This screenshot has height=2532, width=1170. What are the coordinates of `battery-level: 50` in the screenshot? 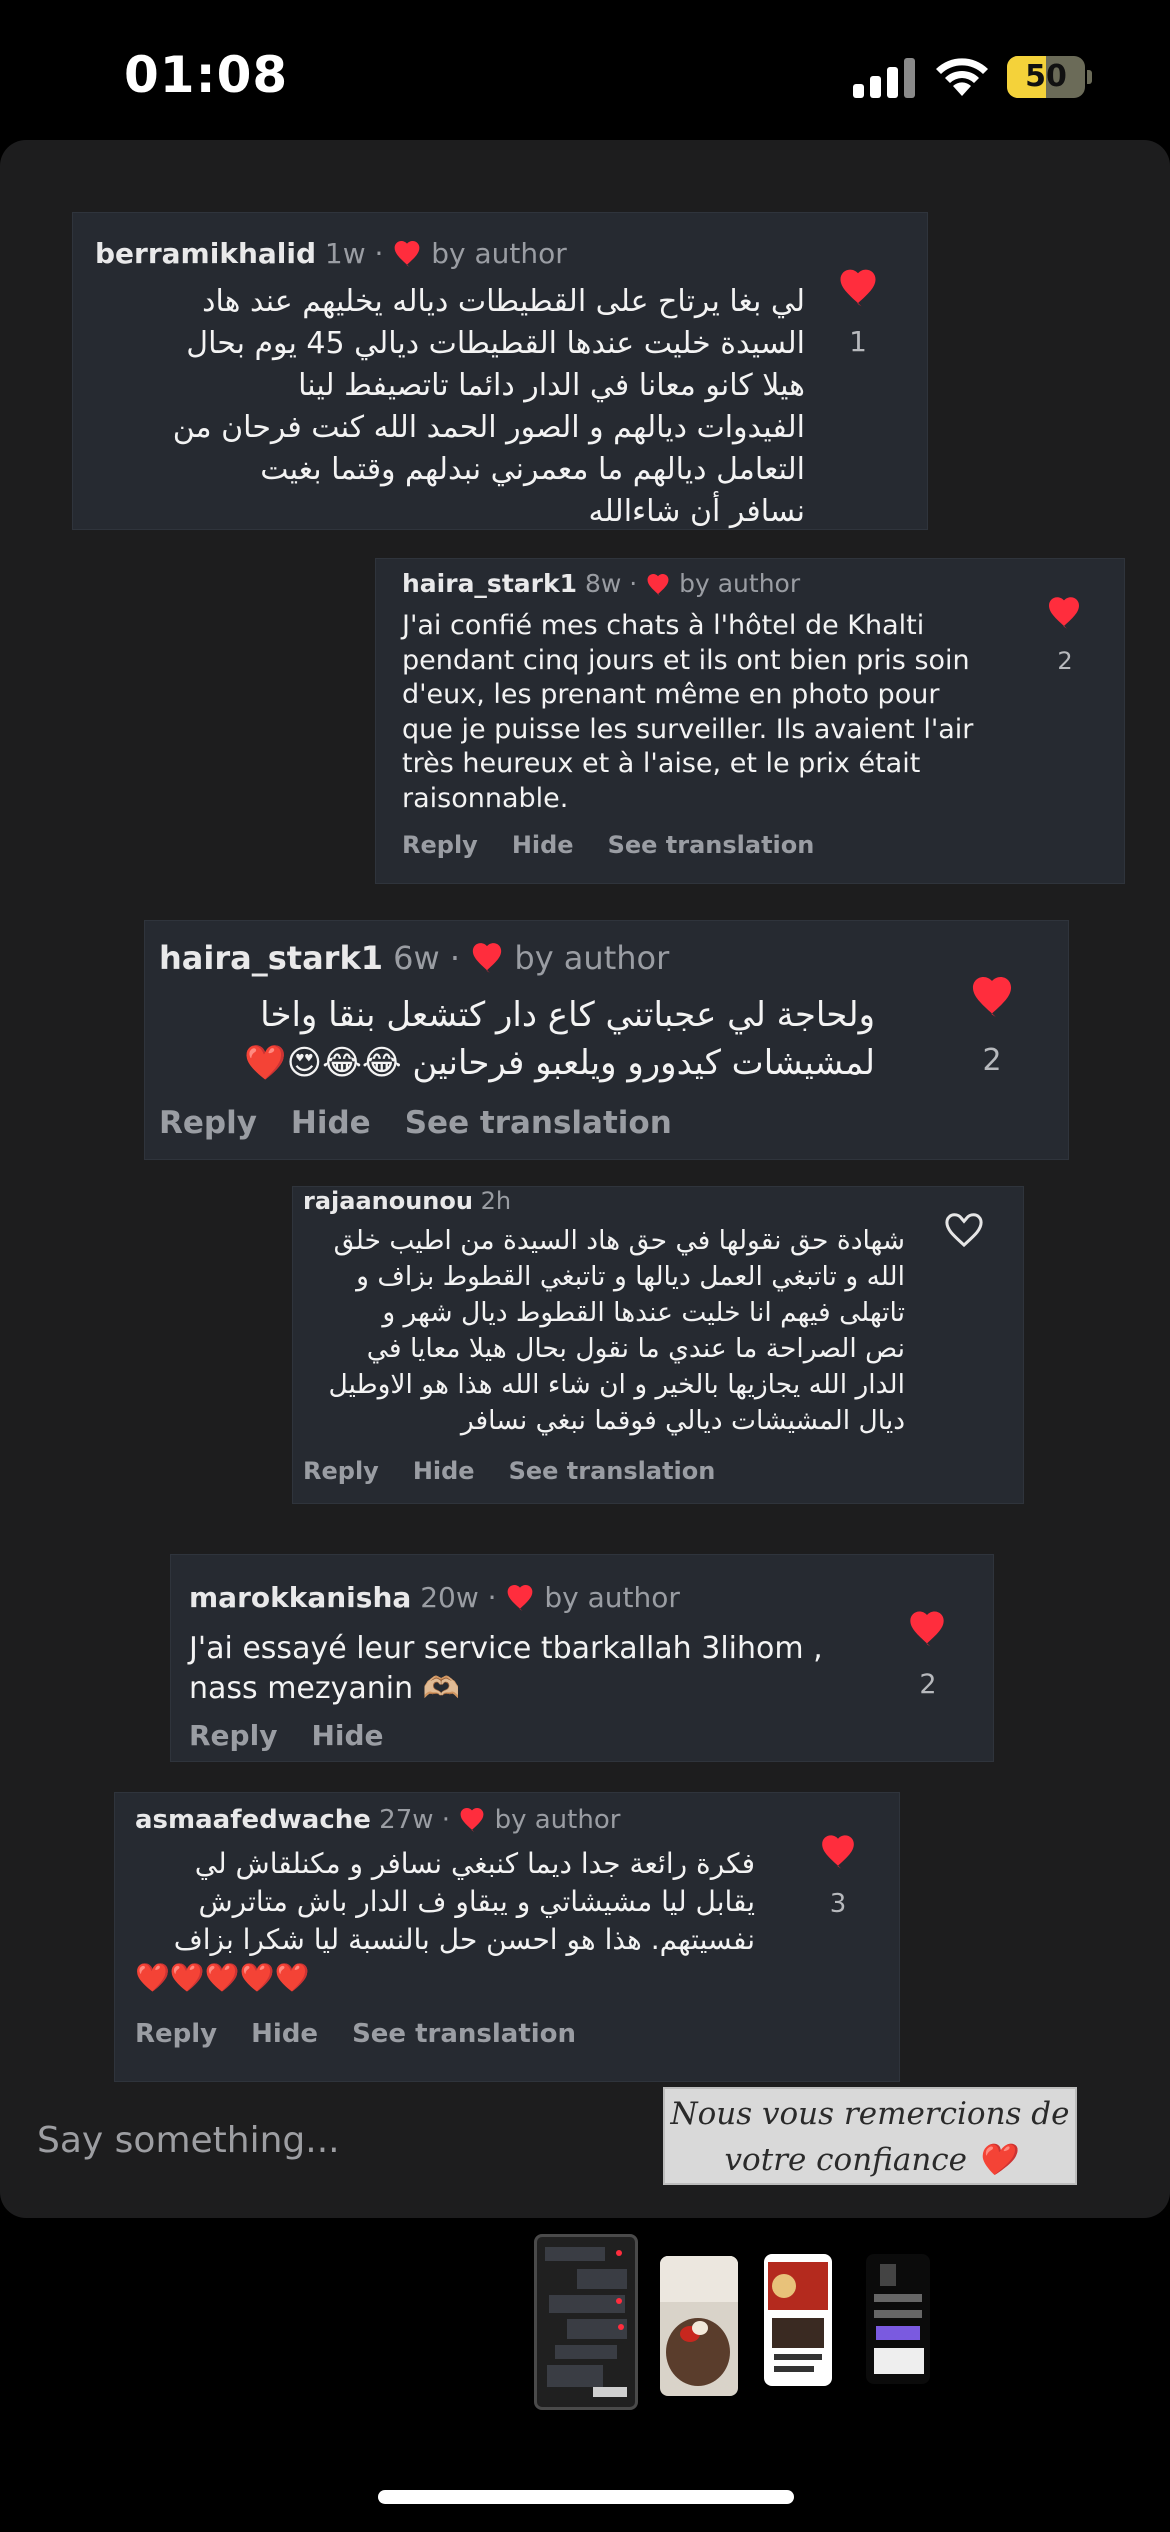 It's located at (1046, 76).